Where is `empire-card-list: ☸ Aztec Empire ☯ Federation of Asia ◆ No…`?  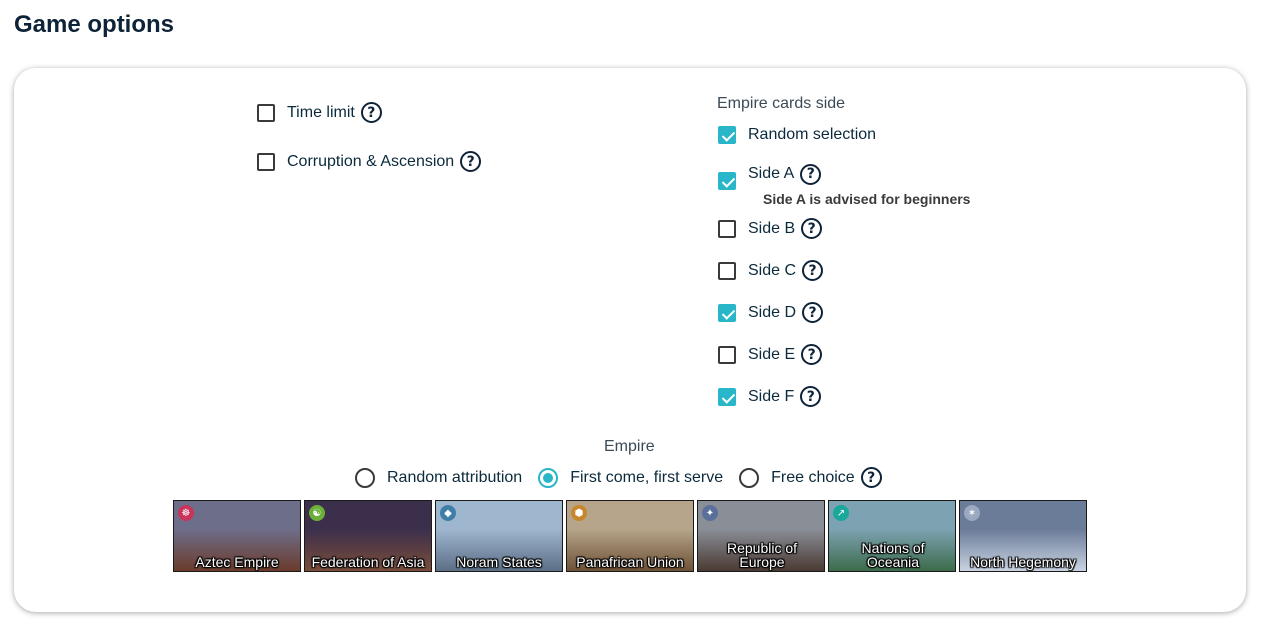
empire-card-list: ☸ Aztec Empire ☯ Federation of Asia ◆ No… is located at coordinates (630, 536).